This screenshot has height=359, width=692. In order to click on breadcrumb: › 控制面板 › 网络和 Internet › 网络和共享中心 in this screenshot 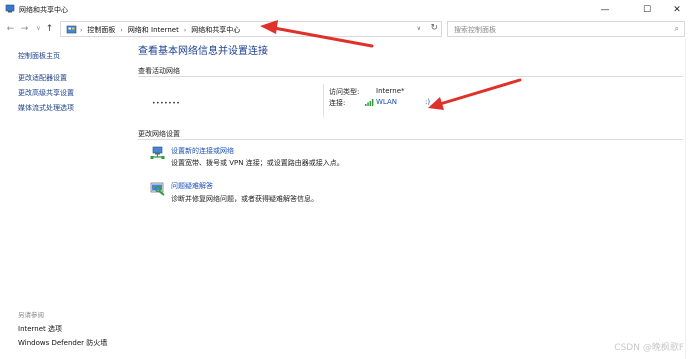, I will do `click(160, 30)`.